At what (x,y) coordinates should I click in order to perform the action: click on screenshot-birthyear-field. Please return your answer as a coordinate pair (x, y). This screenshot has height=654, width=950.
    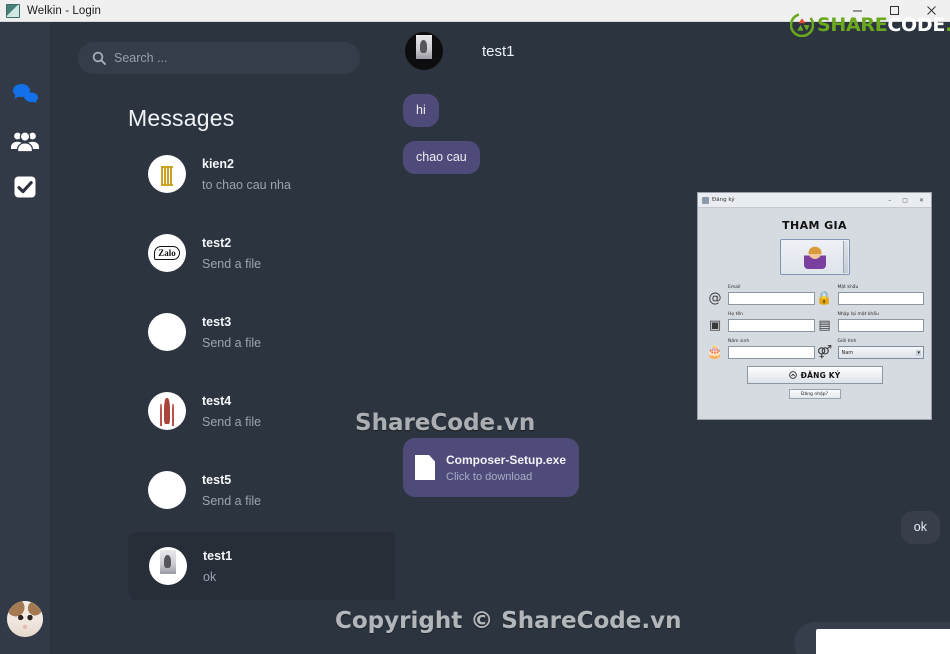
    Looking at the image, I should click on (771, 352).